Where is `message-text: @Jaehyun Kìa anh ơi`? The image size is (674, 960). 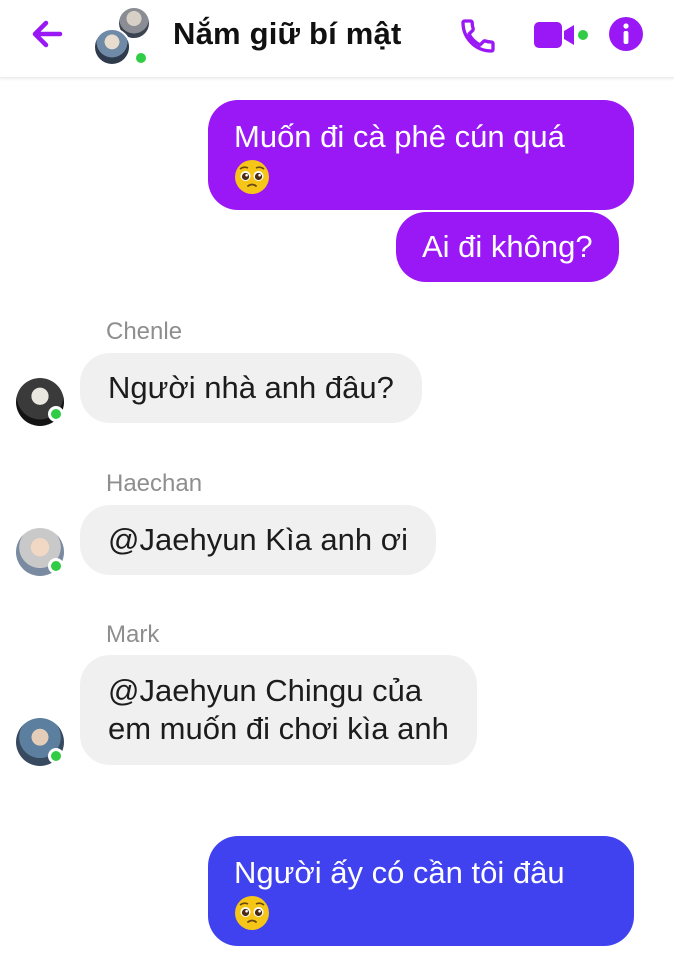
message-text: @Jaehyun Kìa anh ơi is located at coordinates (258, 539).